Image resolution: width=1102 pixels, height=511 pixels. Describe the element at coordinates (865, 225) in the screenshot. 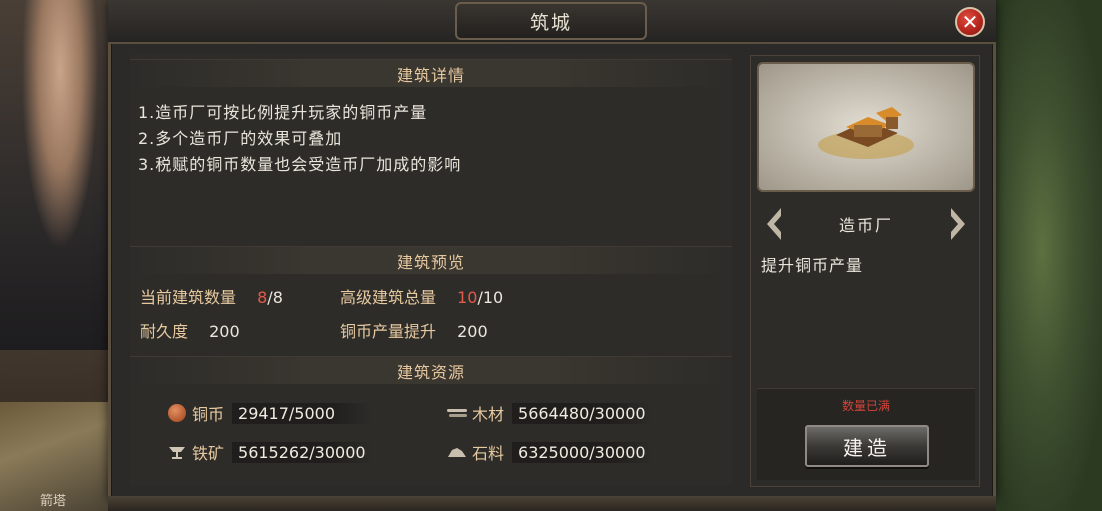

I see `building-name: 造币厂` at that location.